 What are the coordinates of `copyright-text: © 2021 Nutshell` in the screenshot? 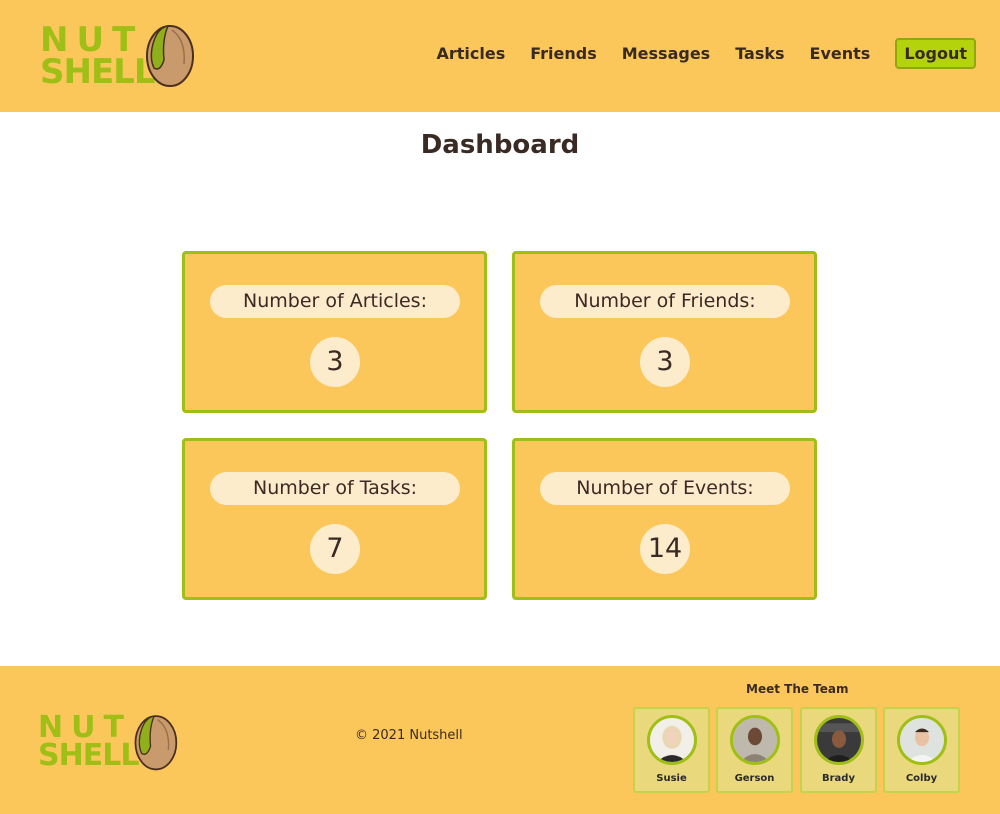 It's located at (409, 735).